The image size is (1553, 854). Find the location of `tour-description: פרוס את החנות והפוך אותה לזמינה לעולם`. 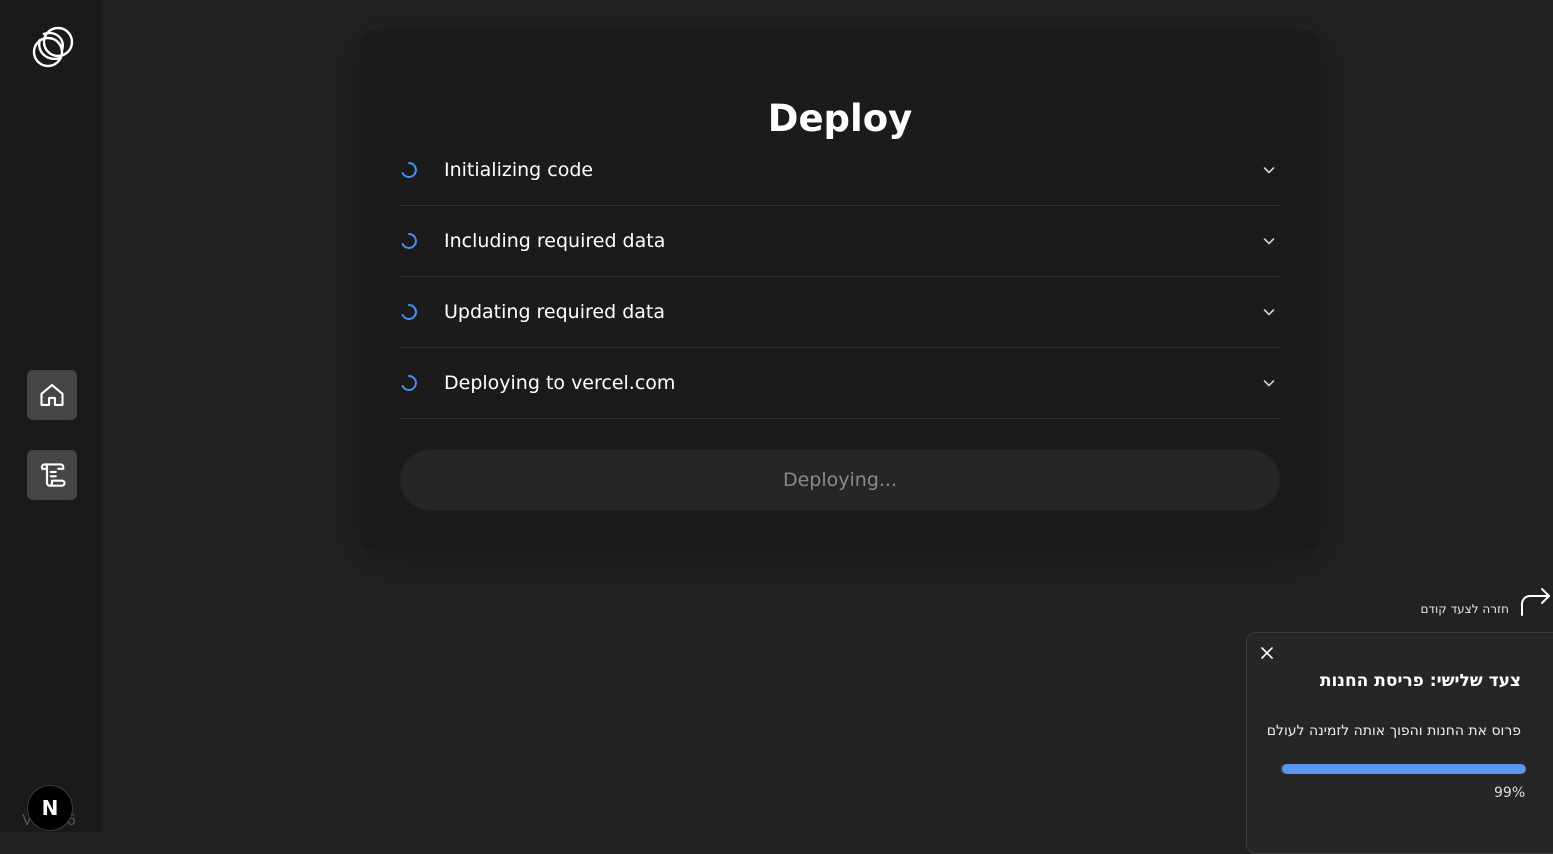

tour-description: פרוס את החנות והפוך אותה לזמינה לעולם is located at coordinates (1393, 731).